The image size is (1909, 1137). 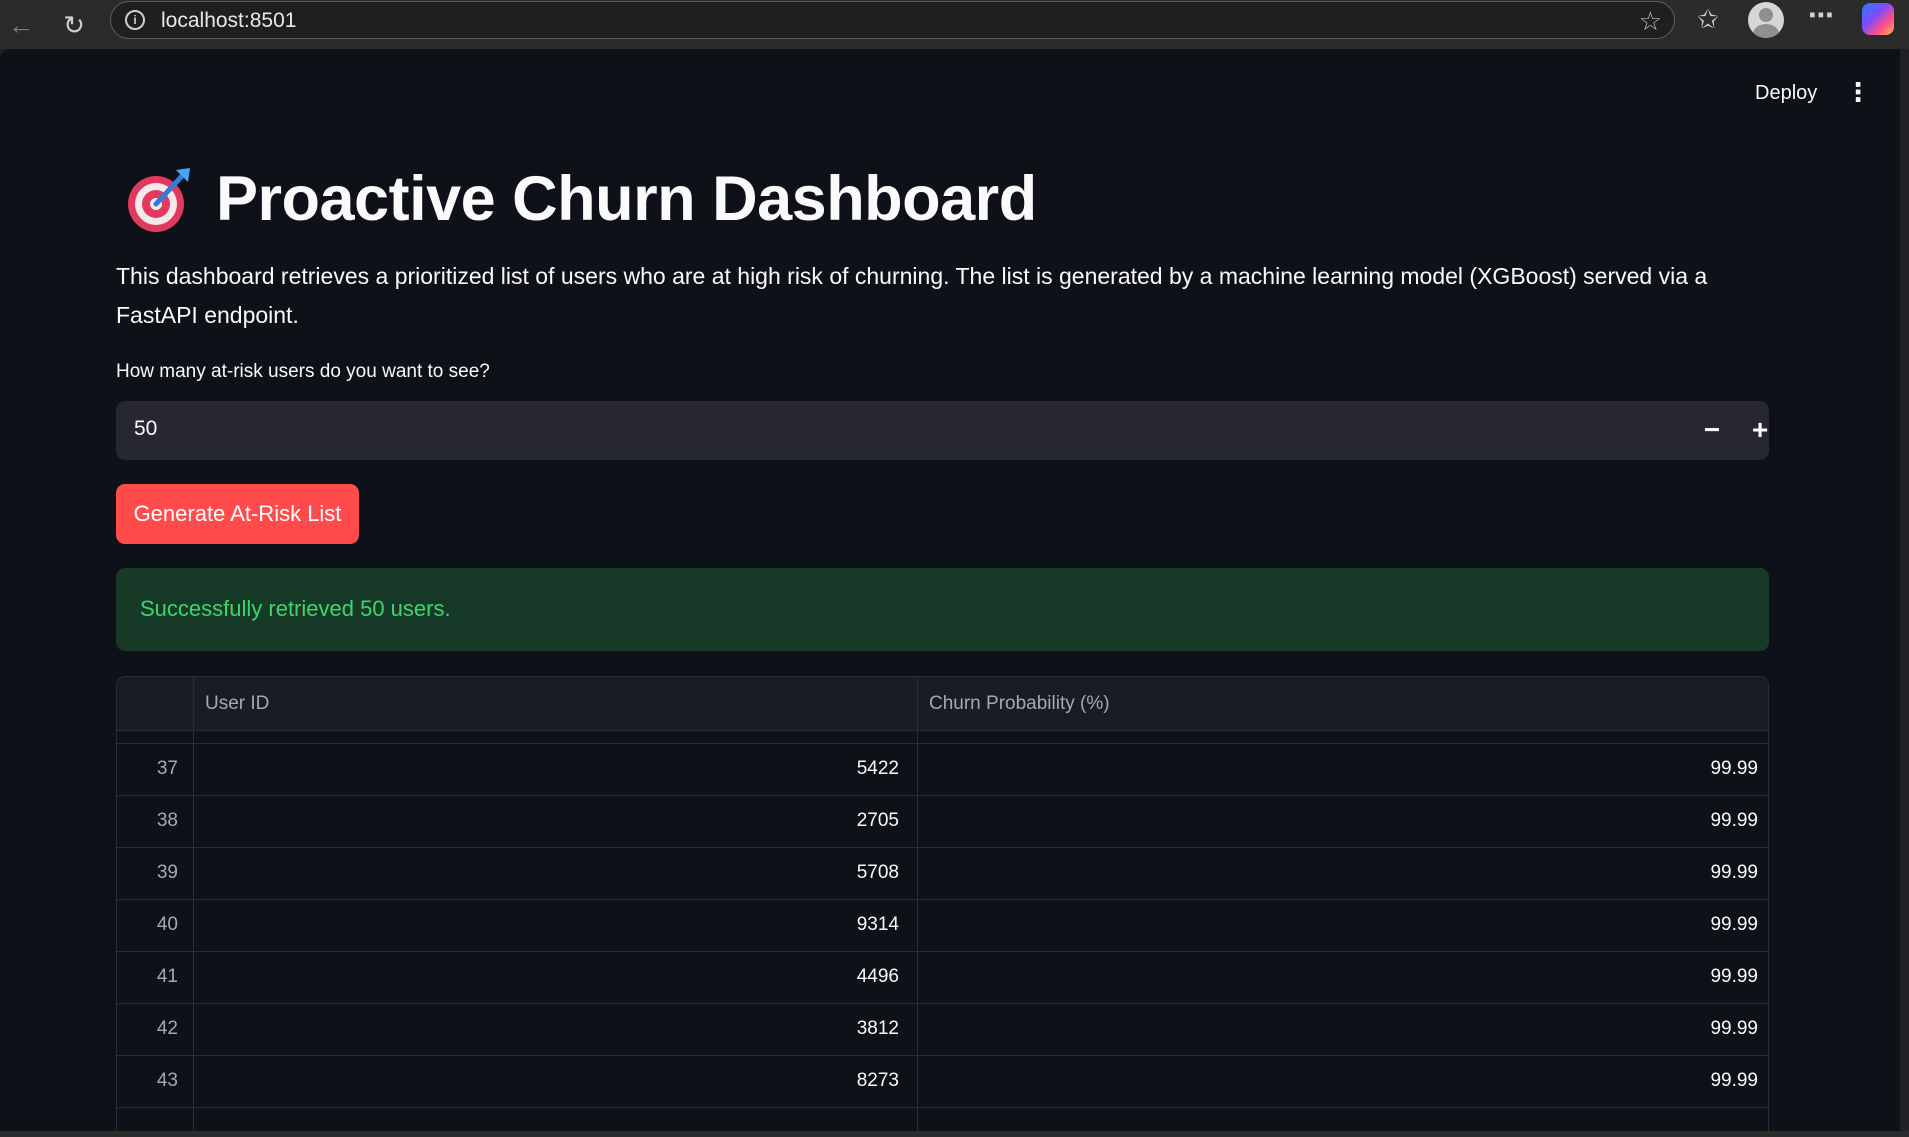 What do you see at coordinates (167, 976) in the screenshot?
I see `row-index: 41` at bounding box center [167, 976].